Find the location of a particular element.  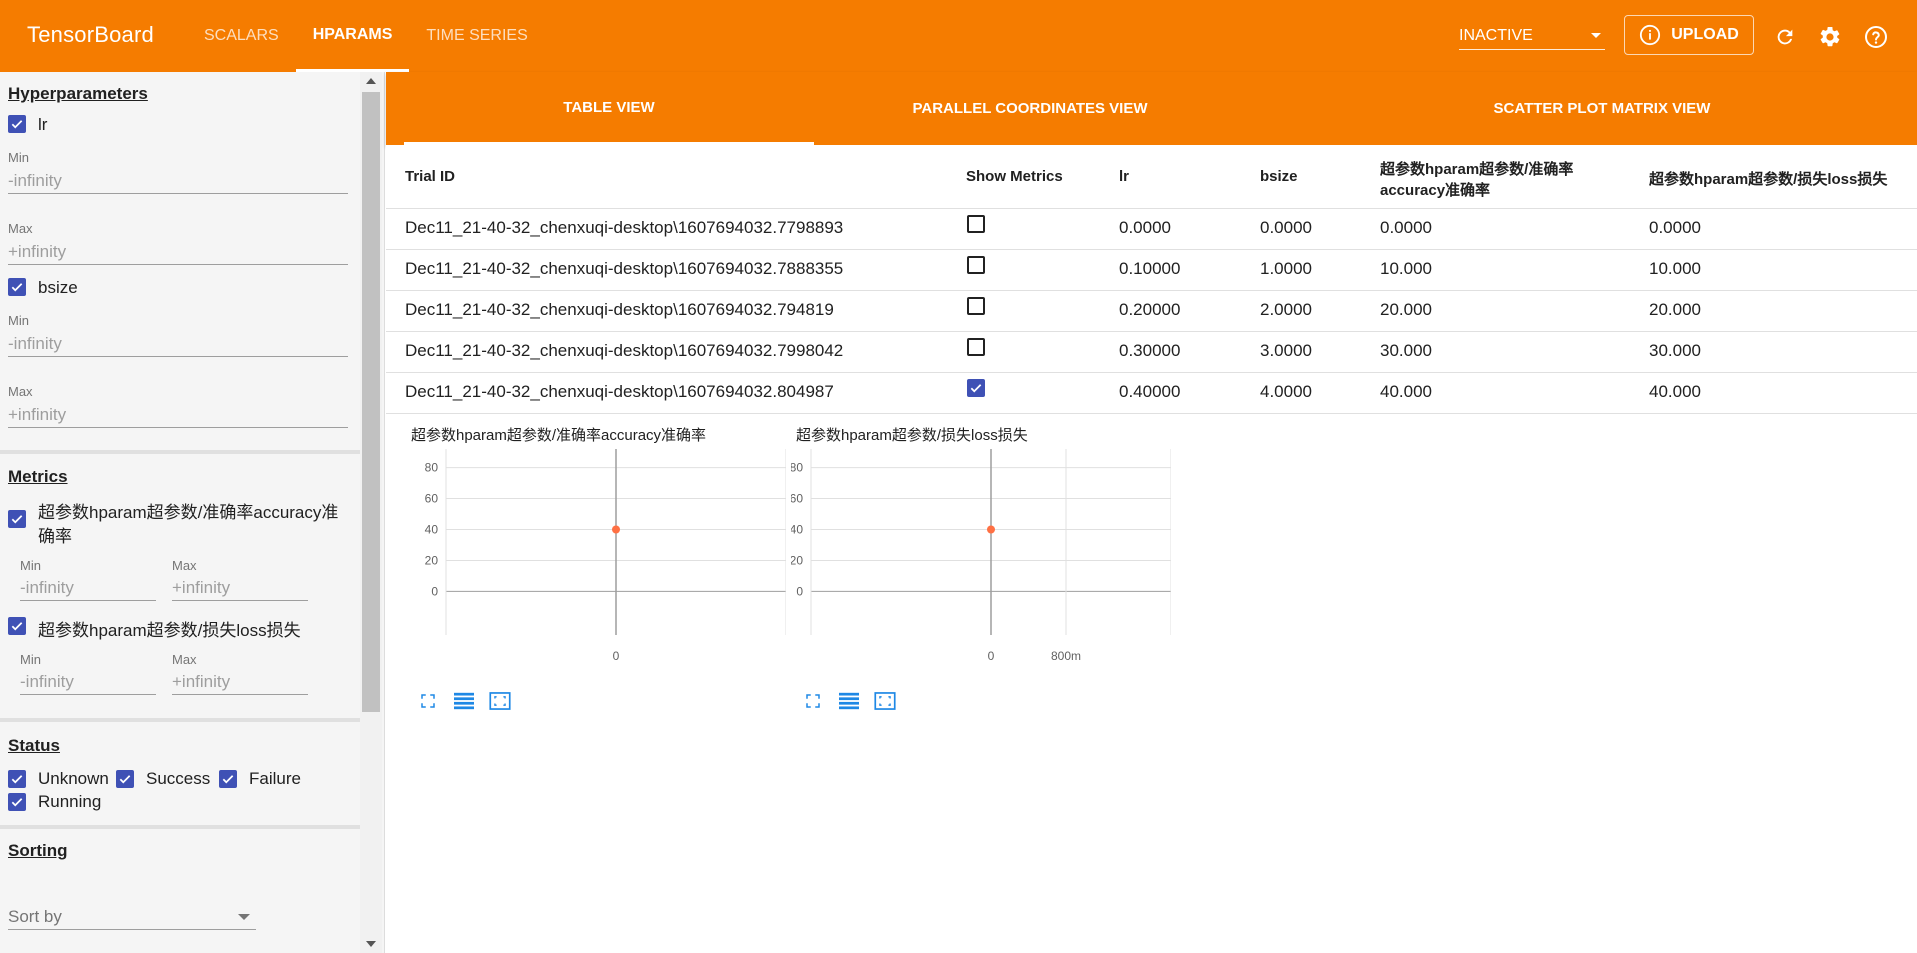

cell-loss: 20.000 is located at coordinates (1675, 309).